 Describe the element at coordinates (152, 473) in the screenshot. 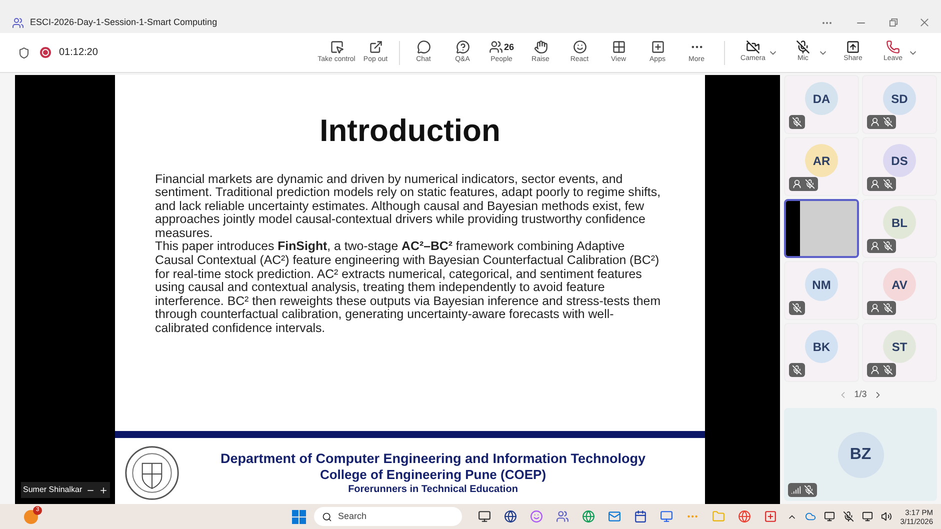

I see `college-seal-drawing` at that location.